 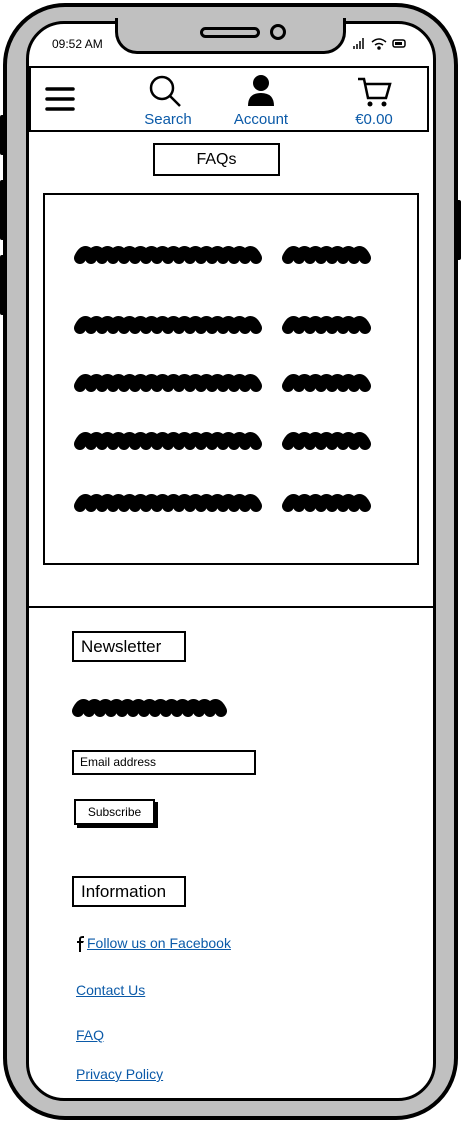 I want to click on facebook-icon, so click(x=80, y=944).